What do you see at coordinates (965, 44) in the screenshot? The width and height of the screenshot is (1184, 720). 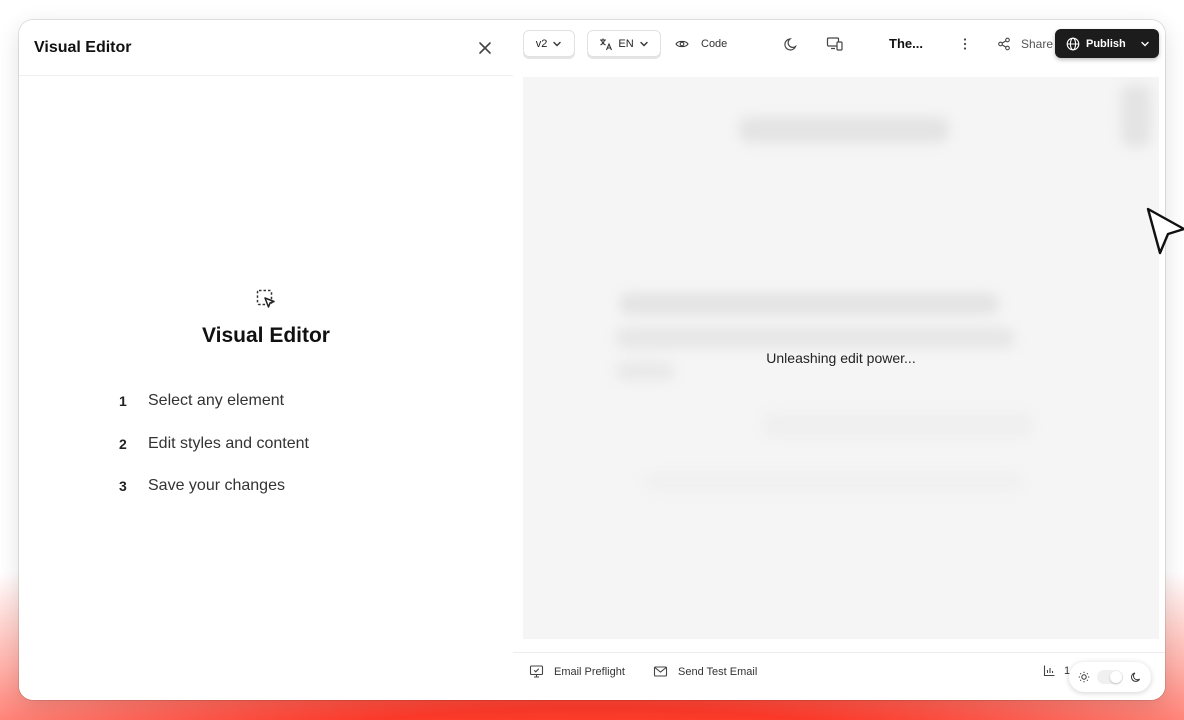 I see `more-vertical-icon` at bounding box center [965, 44].